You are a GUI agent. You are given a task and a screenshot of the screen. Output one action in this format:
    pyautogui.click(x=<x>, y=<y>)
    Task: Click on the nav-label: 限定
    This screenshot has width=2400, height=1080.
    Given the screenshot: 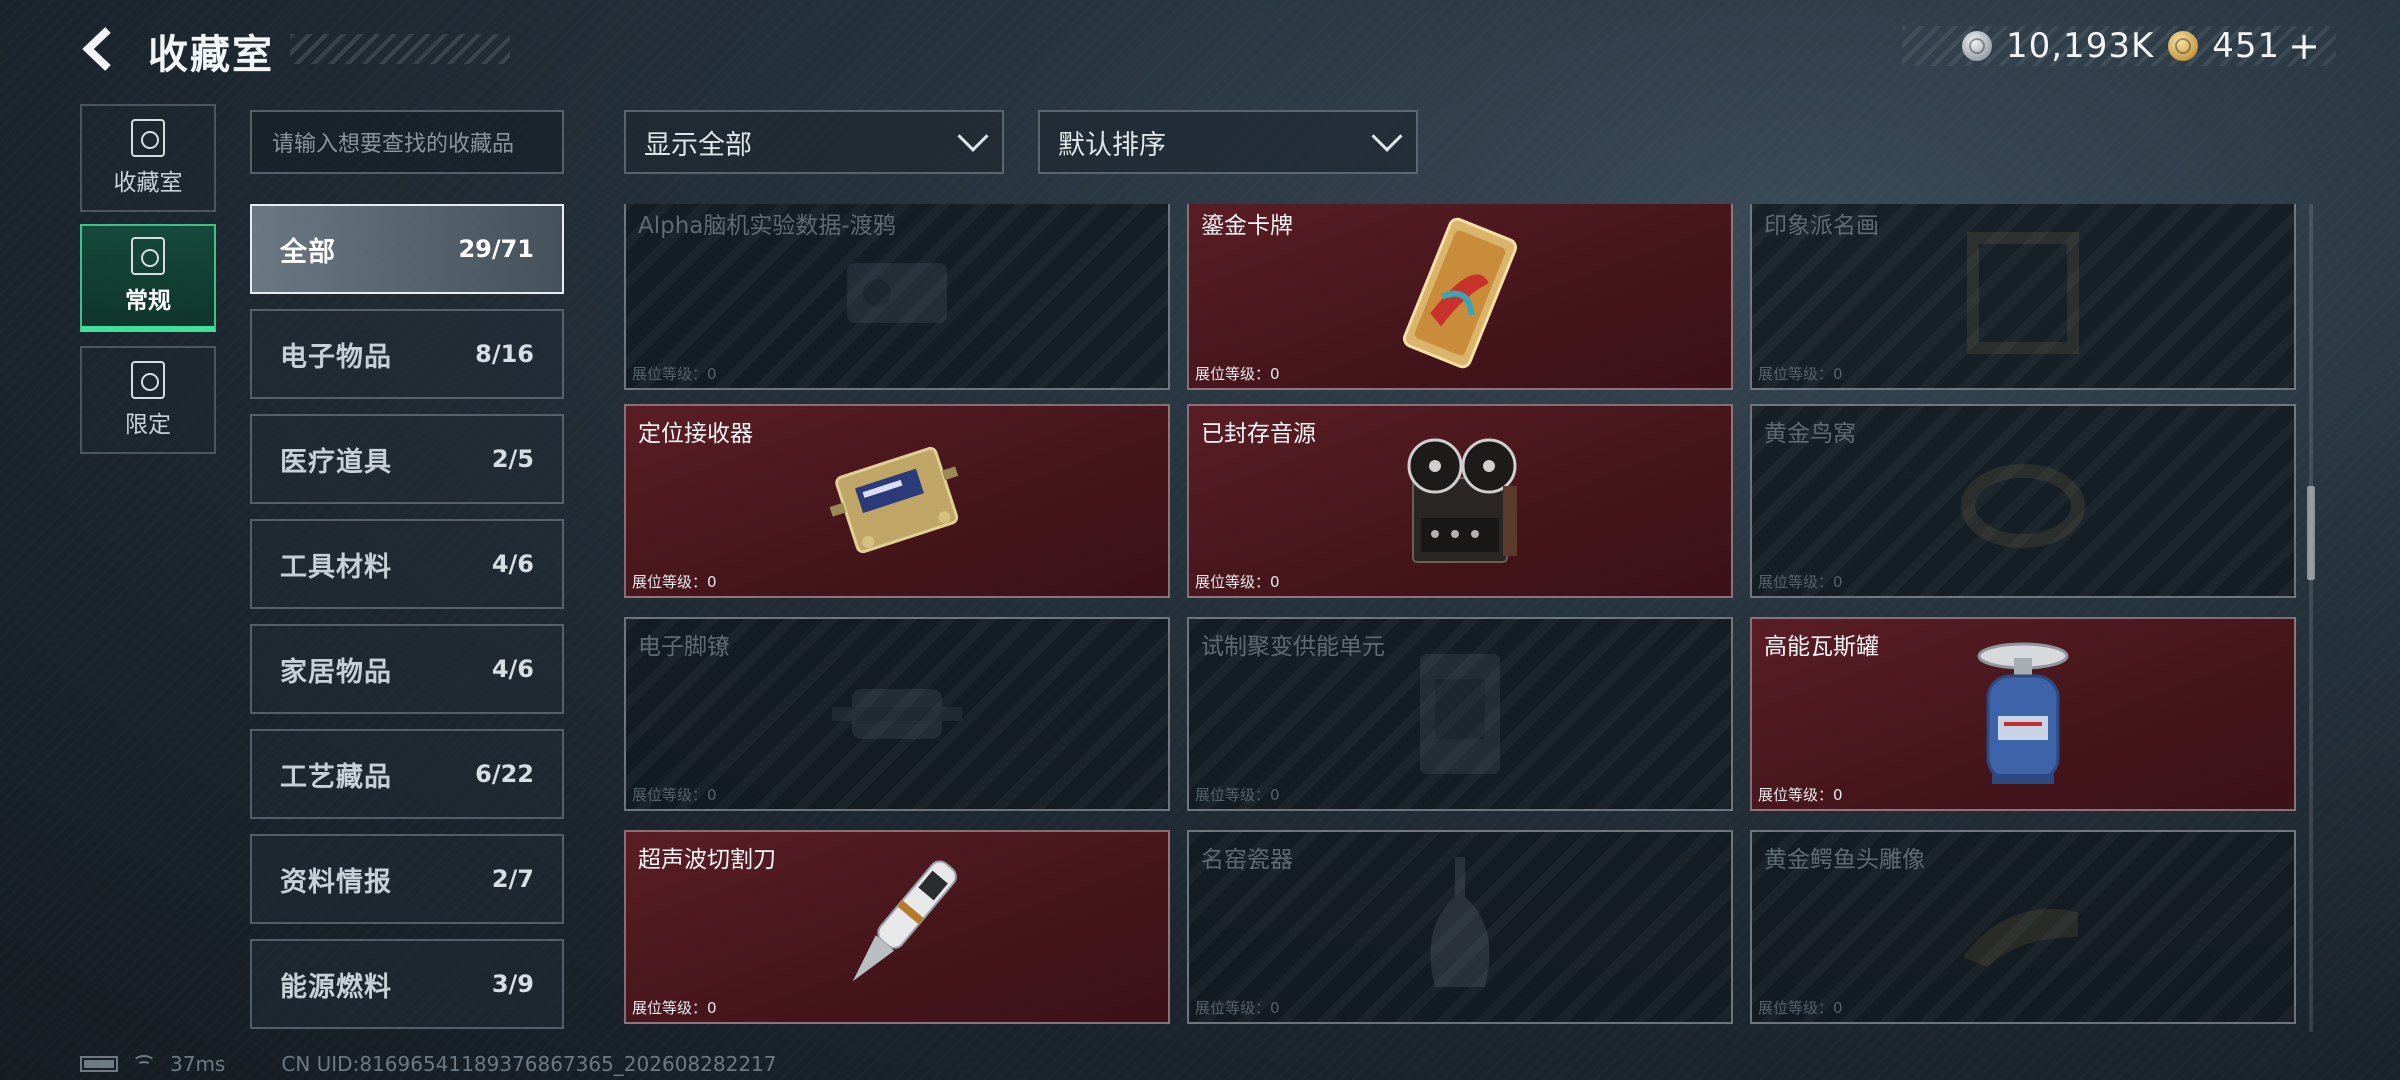 What is the action you would take?
    pyautogui.click(x=148, y=425)
    